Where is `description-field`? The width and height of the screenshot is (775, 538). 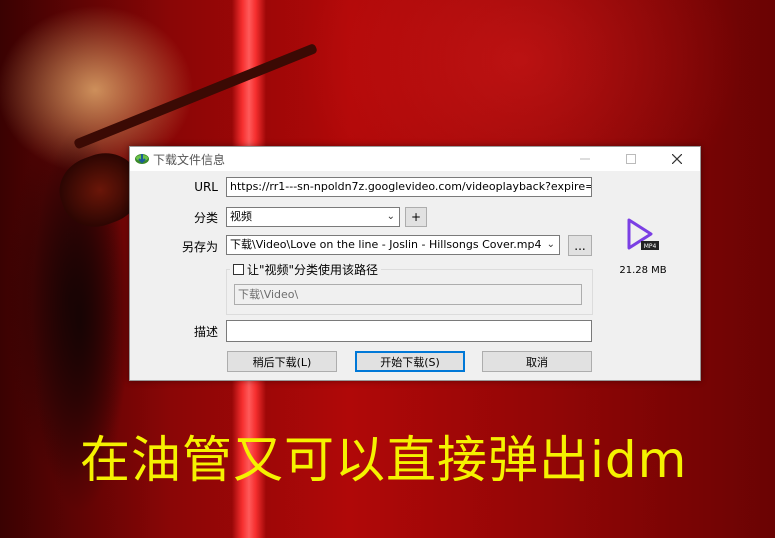
description-field is located at coordinates (409, 331).